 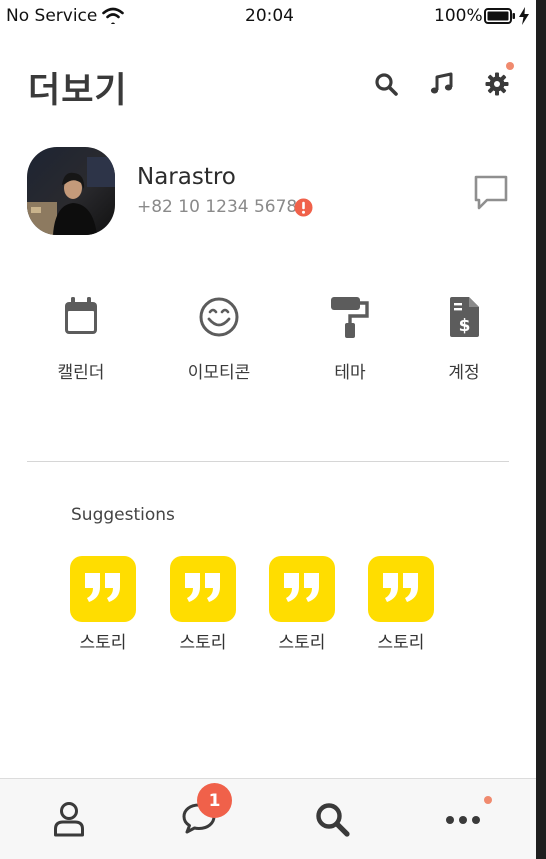 I want to click on menu-item-calendar: 캘린더, so click(x=81, y=339).